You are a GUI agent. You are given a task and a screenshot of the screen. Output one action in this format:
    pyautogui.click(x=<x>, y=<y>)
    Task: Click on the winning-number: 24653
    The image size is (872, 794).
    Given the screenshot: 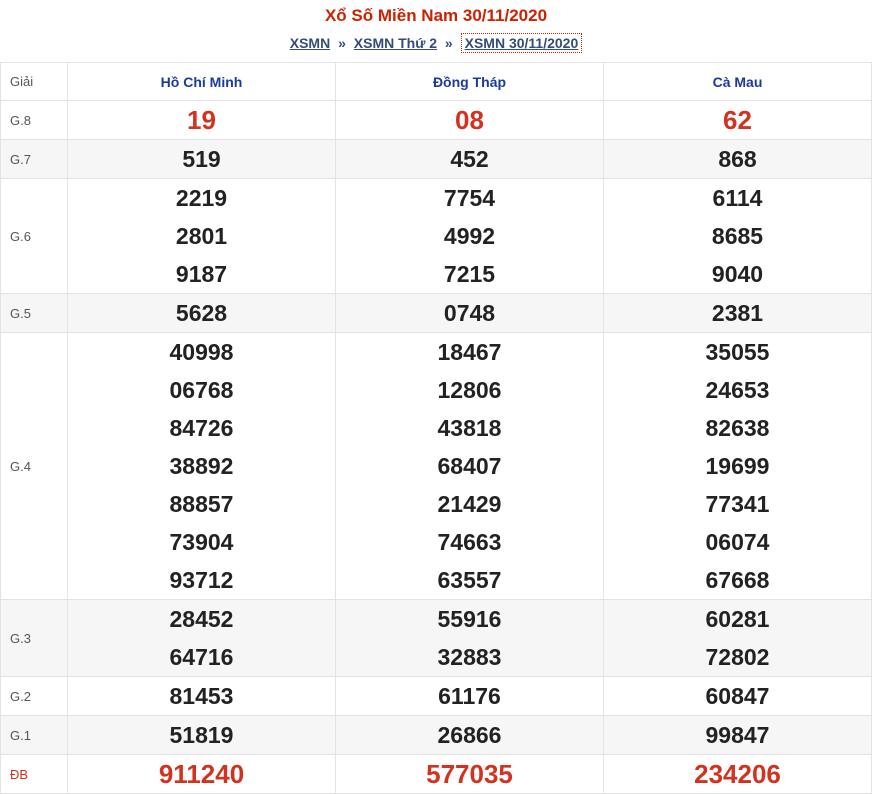 What is the action you would take?
    pyautogui.click(x=737, y=390)
    